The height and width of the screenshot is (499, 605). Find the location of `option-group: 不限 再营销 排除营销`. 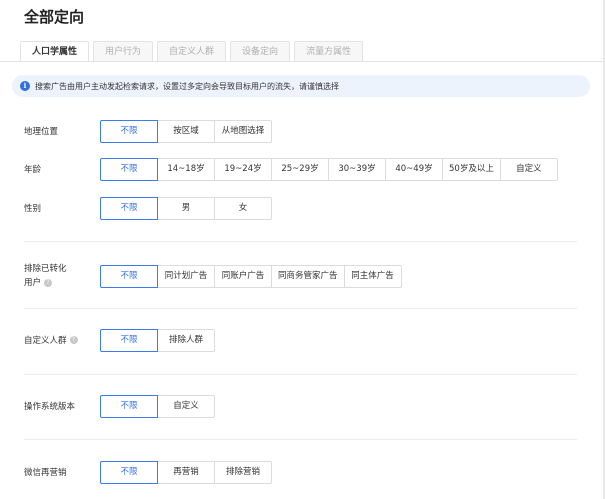

option-group: 不限 再营销 排除营销 is located at coordinates (186, 472).